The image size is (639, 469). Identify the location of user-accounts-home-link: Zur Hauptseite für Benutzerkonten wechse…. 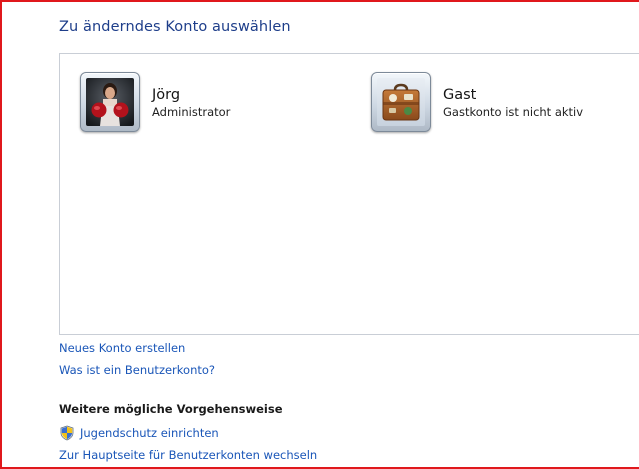
(188, 455).